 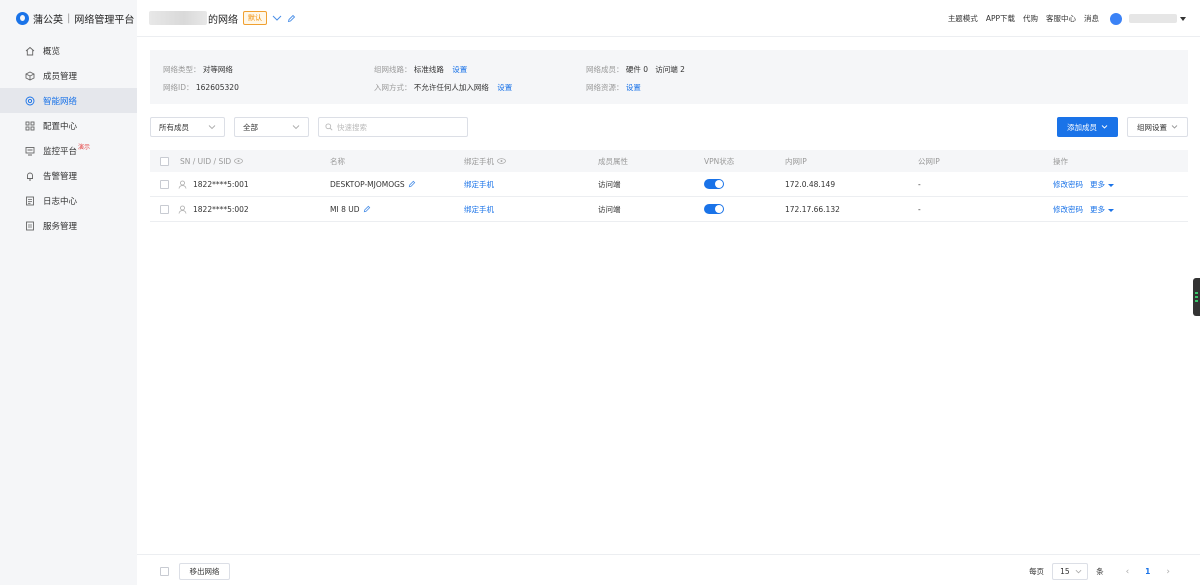 I want to click on network-settings-button: 组网设置, so click(x=1157, y=127).